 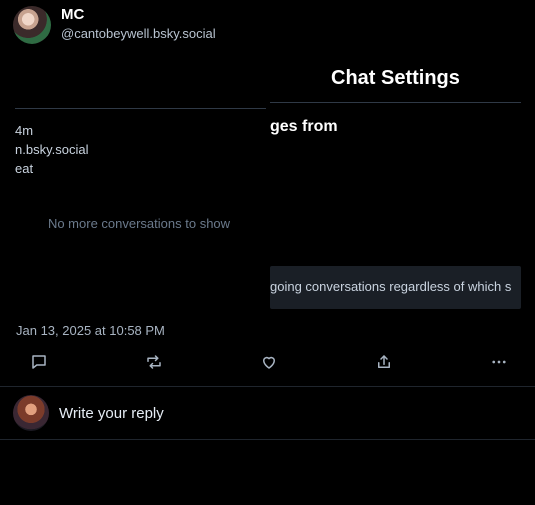 I want to click on repost-icon, so click(x=154, y=362).